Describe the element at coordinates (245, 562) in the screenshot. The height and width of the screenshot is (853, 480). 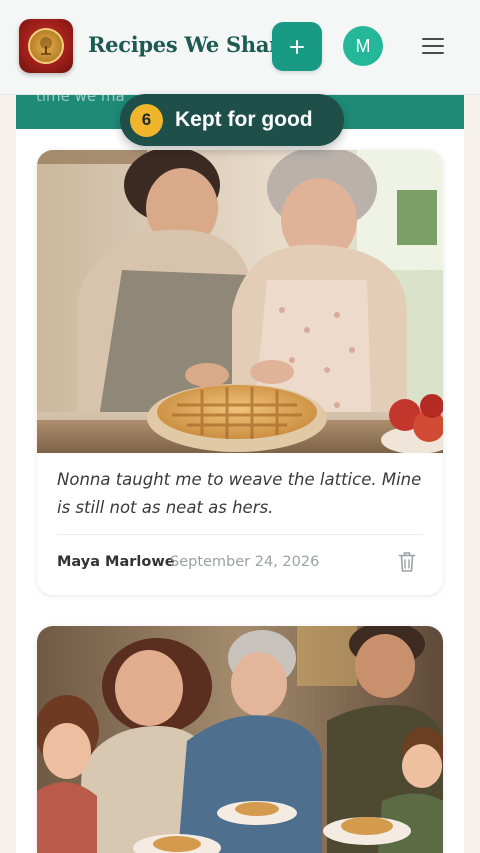
I see `post-date: September 24, 2026` at that location.